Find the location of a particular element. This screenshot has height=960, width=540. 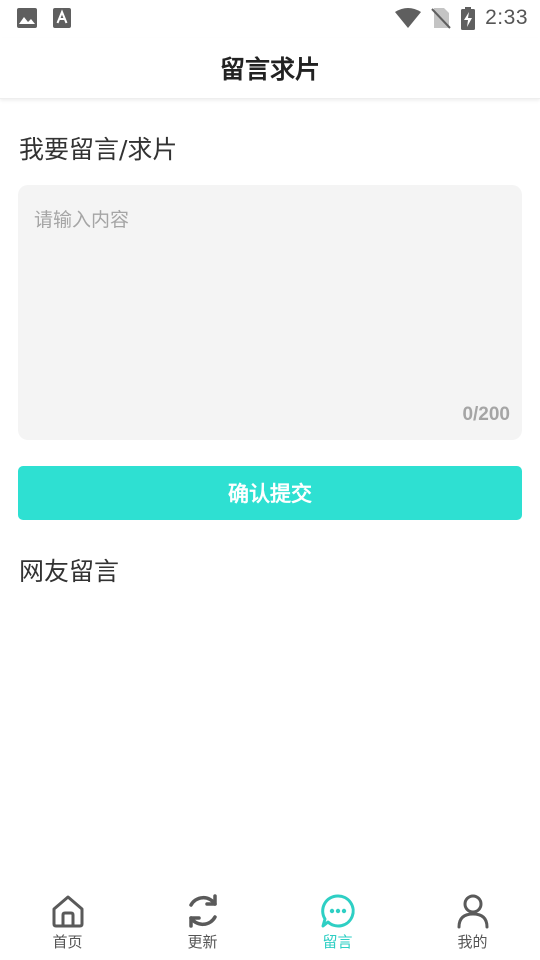

a-text-icon is located at coordinates (62, 18).